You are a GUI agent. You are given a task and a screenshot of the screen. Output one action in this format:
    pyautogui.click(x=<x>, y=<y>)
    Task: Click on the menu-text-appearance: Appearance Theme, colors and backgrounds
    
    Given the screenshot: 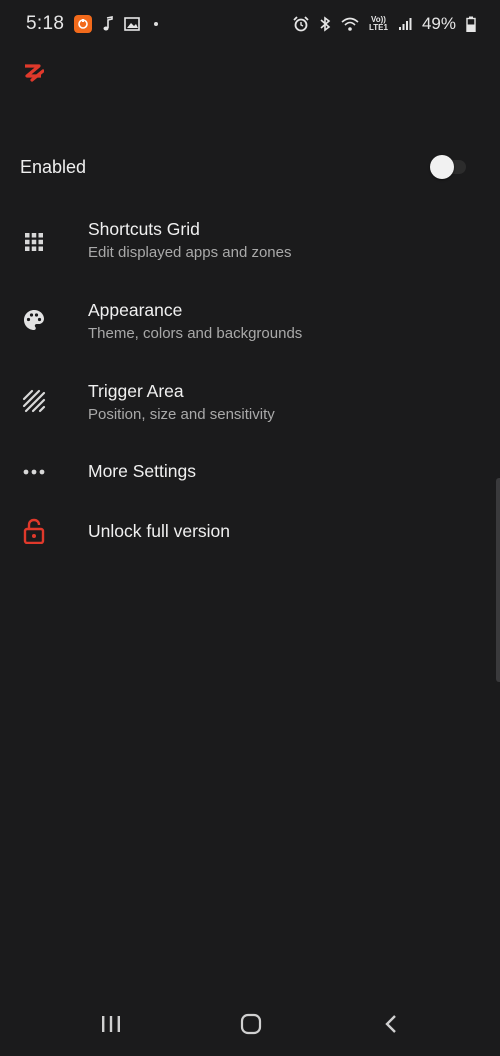 What is the action you would take?
    pyautogui.click(x=195, y=321)
    